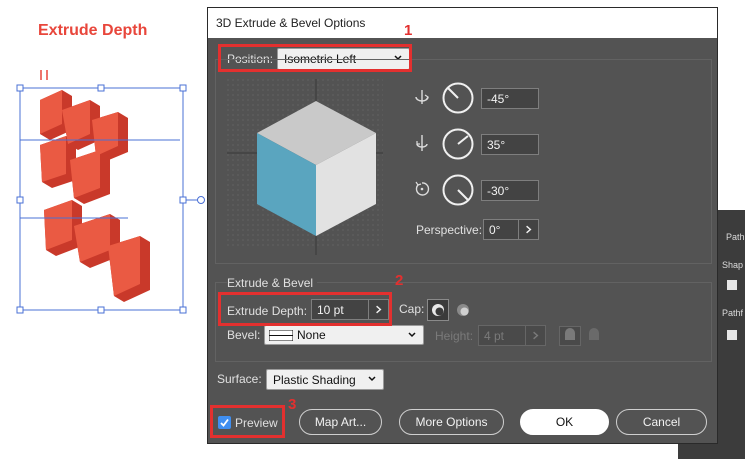 The height and width of the screenshot is (459, 745). I want to click on cancel-button: Cancel, so click(661, 422).